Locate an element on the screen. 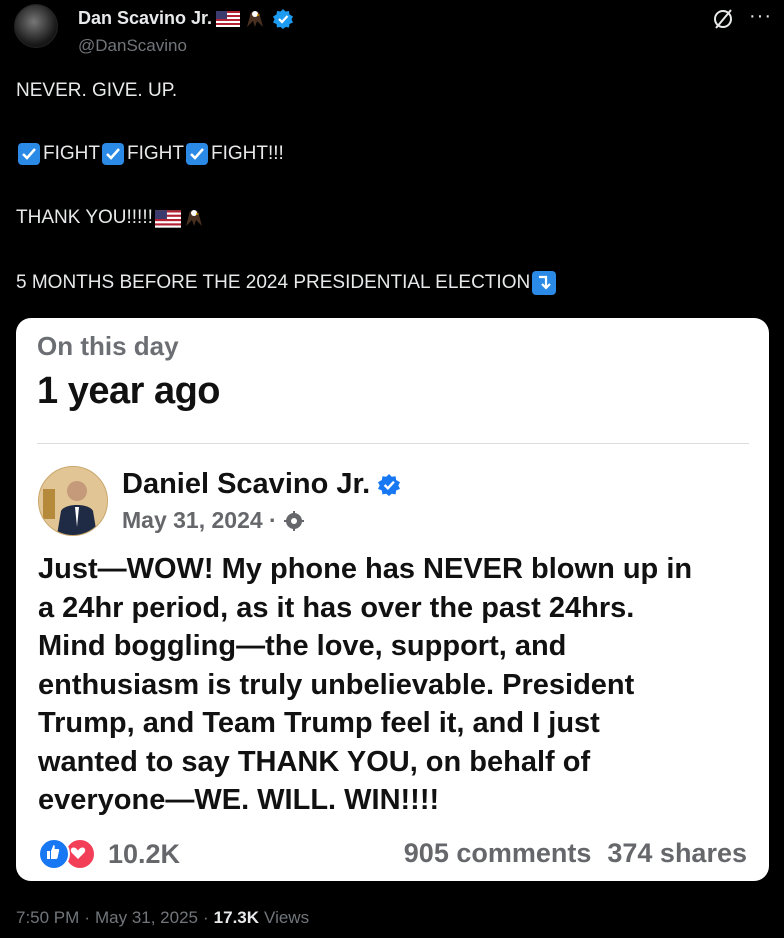 The height and width of the screenshot is (938, 784). fight-word: FIGHT!!! is located at coordinates (247, 153).